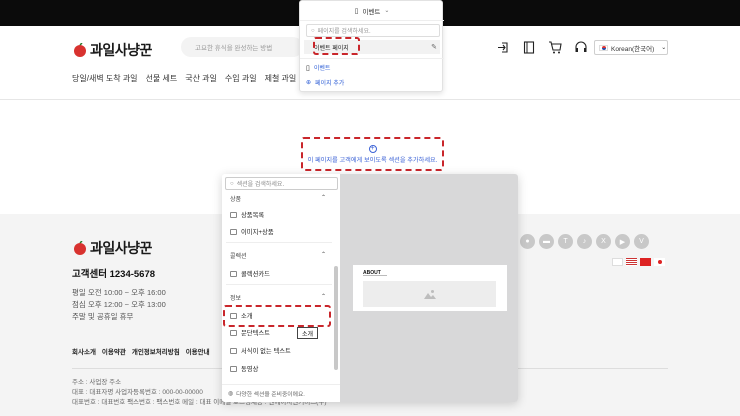 This screenshot has width=740, height=416. I want to click on footer-links: 회사소개 이용약관 개인정보처리방침 이용안내, so click(141, 351).